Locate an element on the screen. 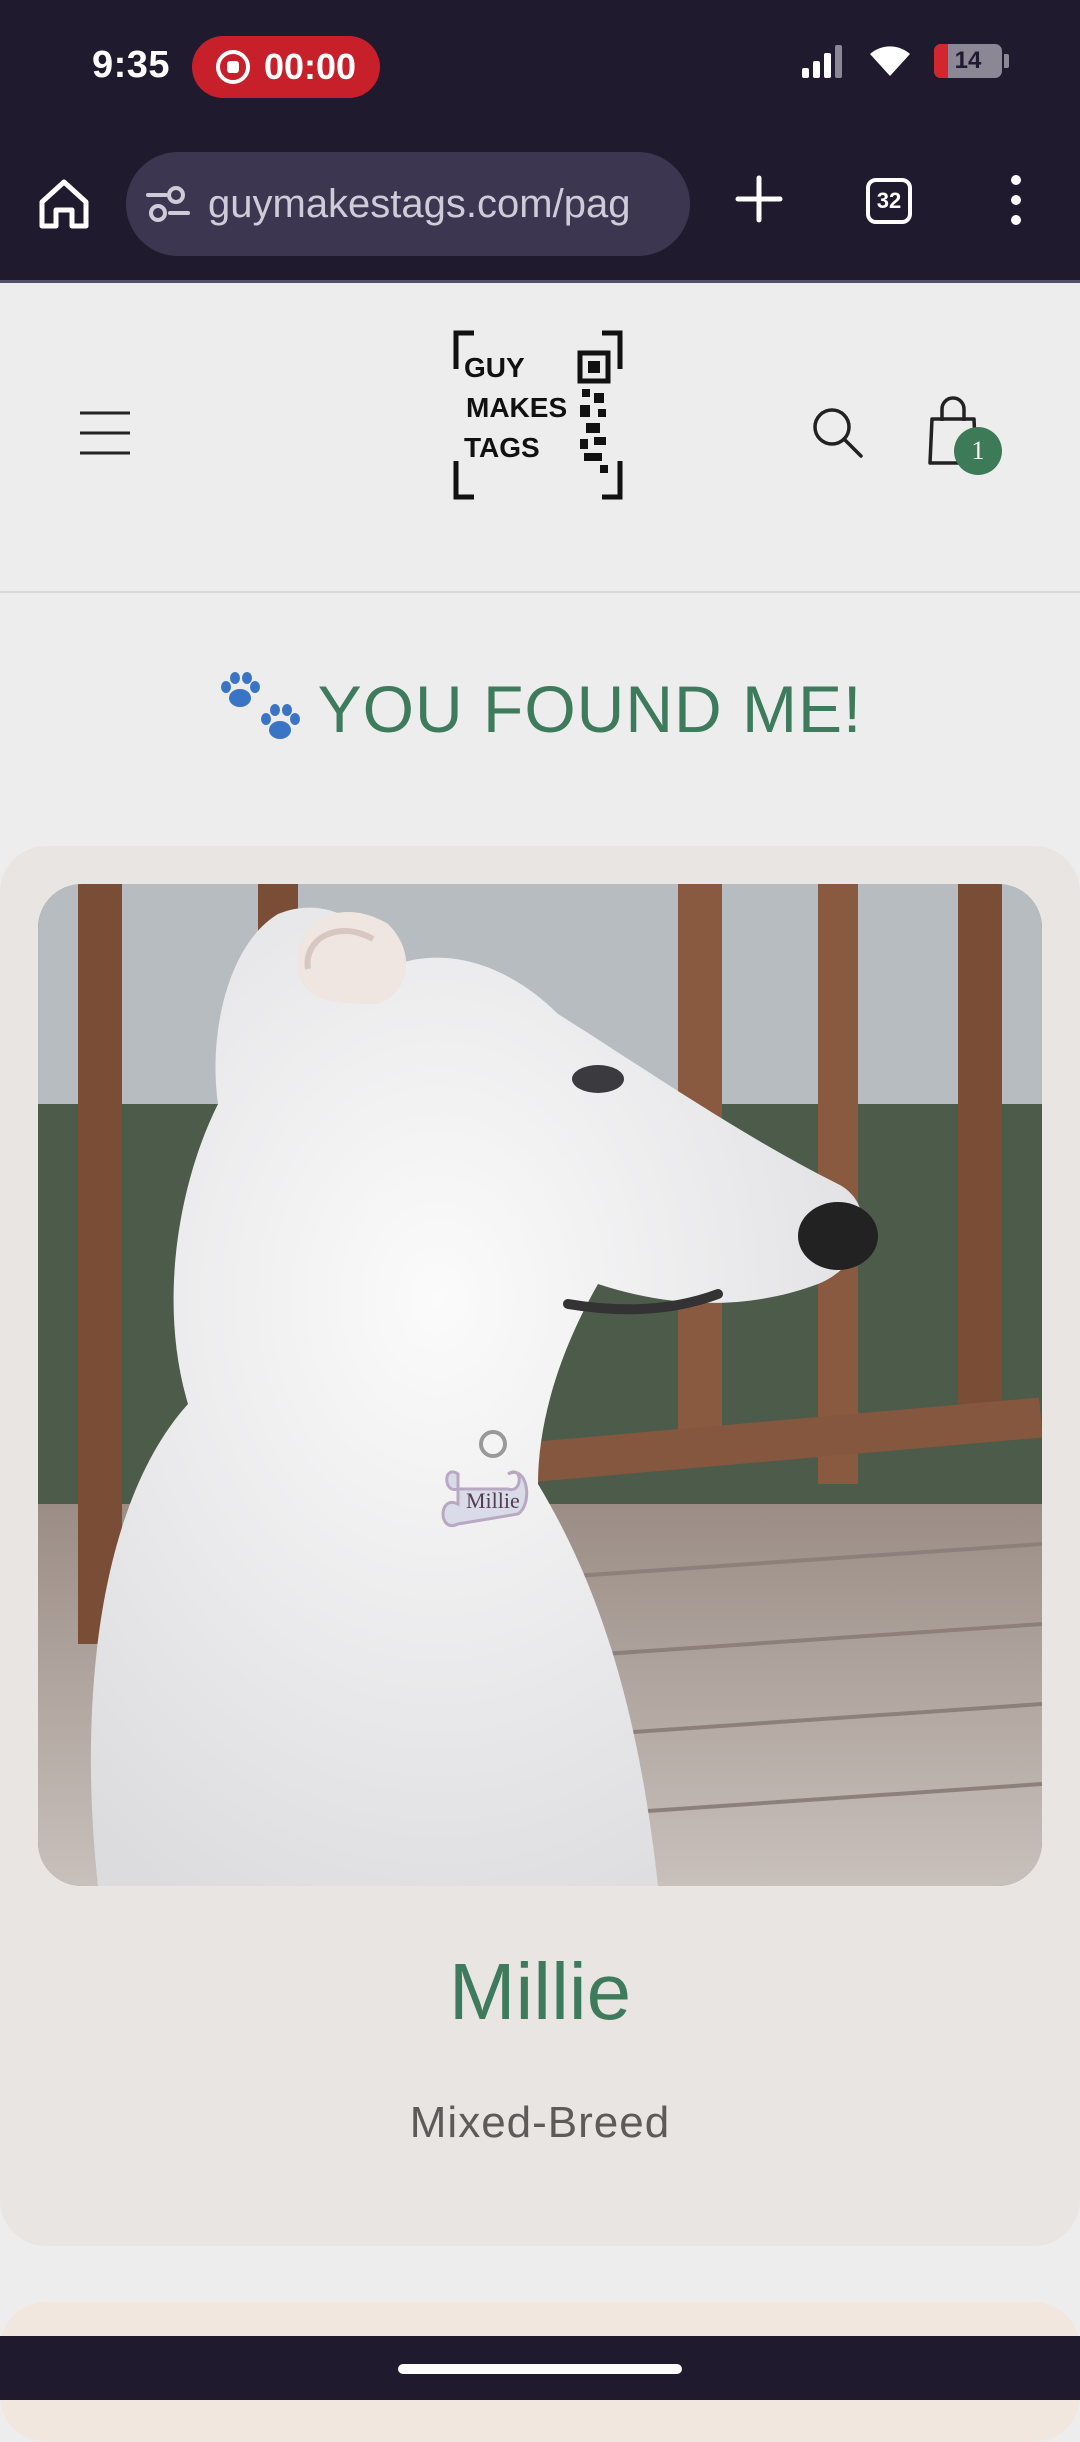  site-settings-icon is located at coordinates (168, 204).